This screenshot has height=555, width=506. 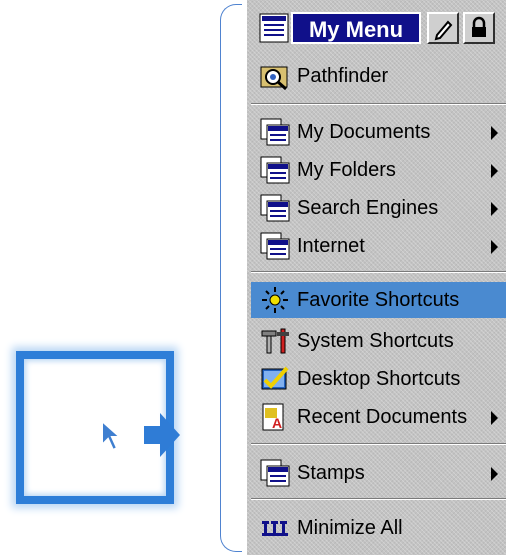 I want to click on menu-item-system-shortcuts: System Shortcuts, so click(x=378, y=341).